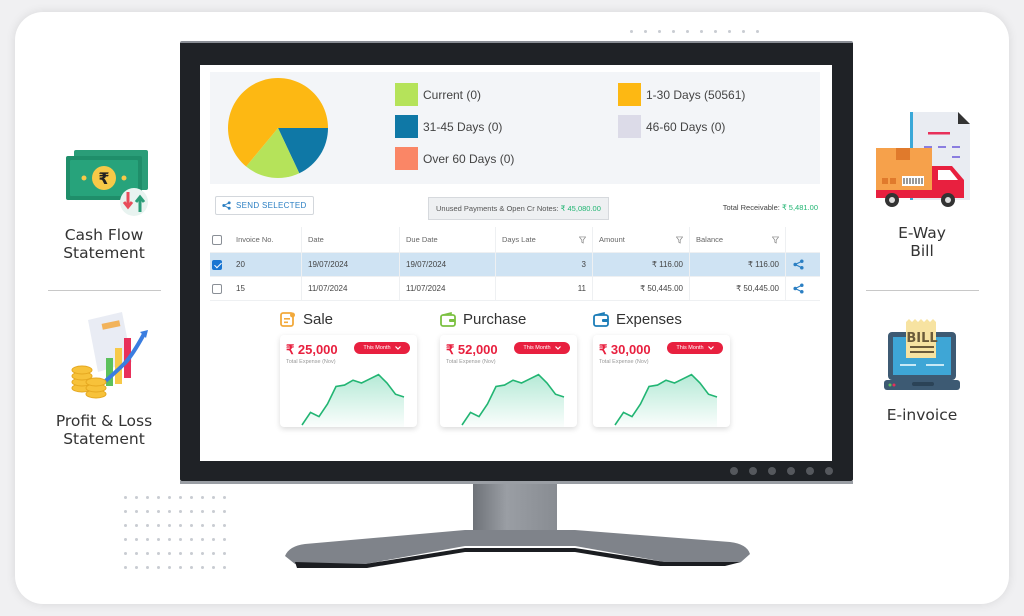  Describe the element at coordinates (448, 239) in the screenshot. I see `column-header: Due Date` at that location.